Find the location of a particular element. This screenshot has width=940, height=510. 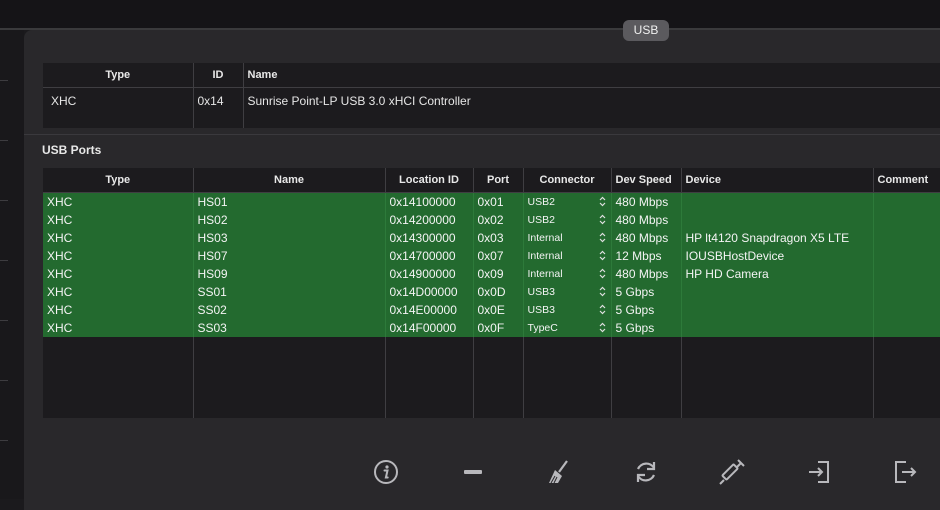

column-header-device: Device is located at coordinates (777, 180).